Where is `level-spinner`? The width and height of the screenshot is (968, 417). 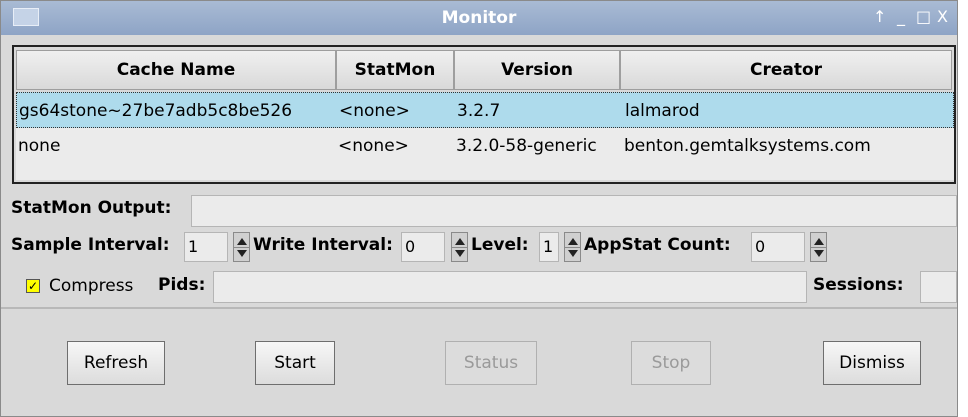 level-spinner is located at coordinates (572, 247).